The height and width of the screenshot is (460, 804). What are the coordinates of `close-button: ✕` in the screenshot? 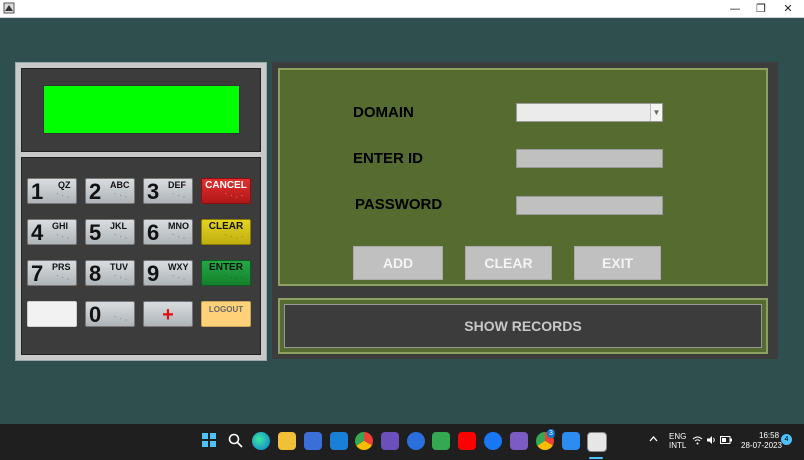 It's located at (788, 8).